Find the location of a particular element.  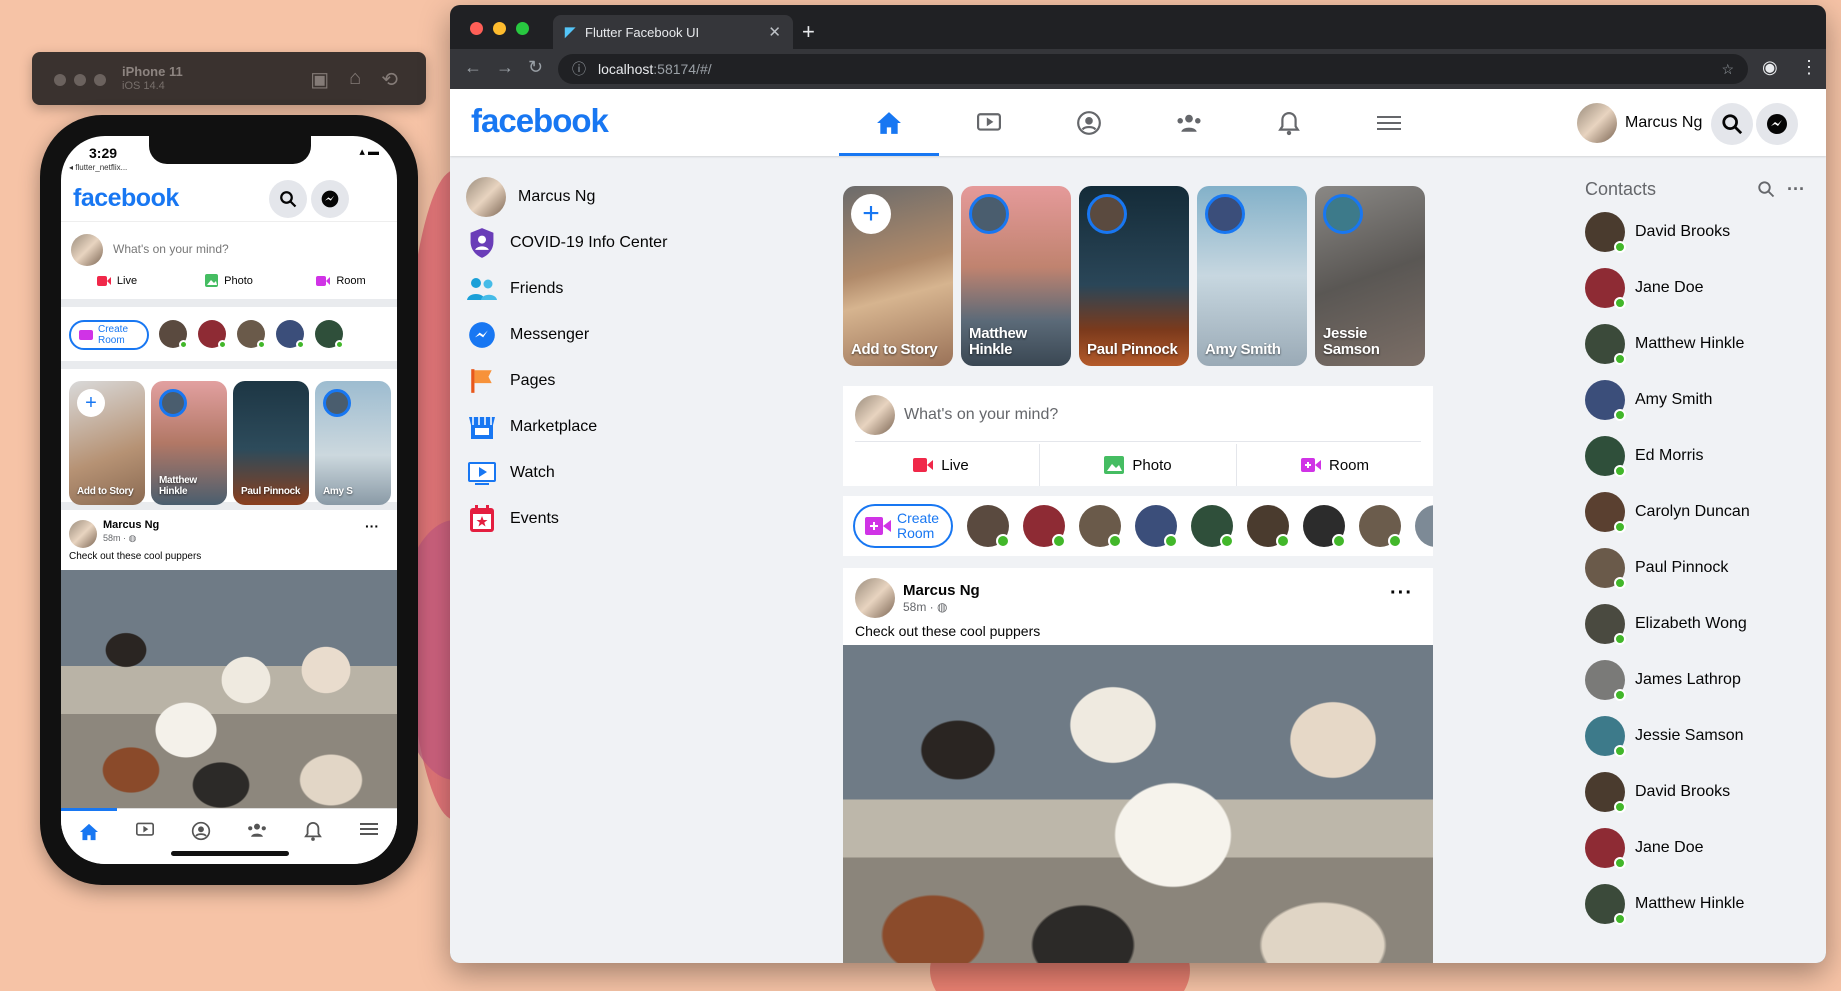

home-icon: ⌂ is located at coordinates (355, 79).